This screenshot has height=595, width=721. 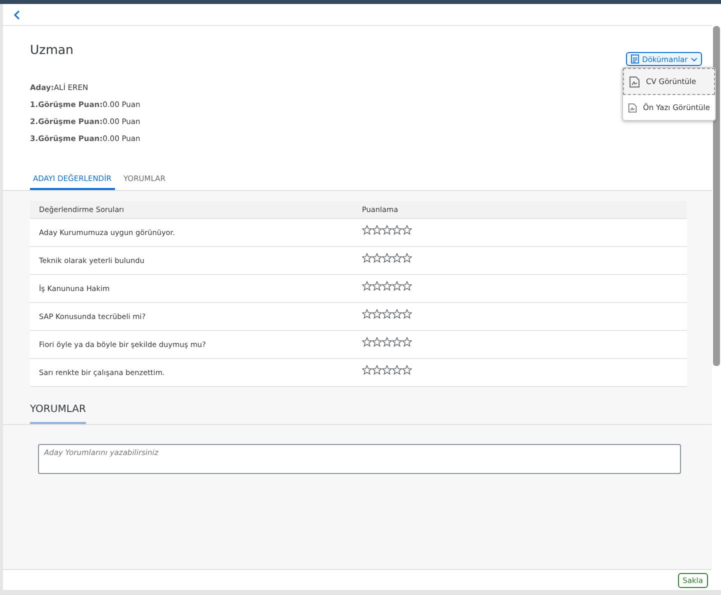 What do you see at coordinates (58, 412) in the screenshot?
I see `section-title: YORUMLAR` at bounding box center [58, 412].